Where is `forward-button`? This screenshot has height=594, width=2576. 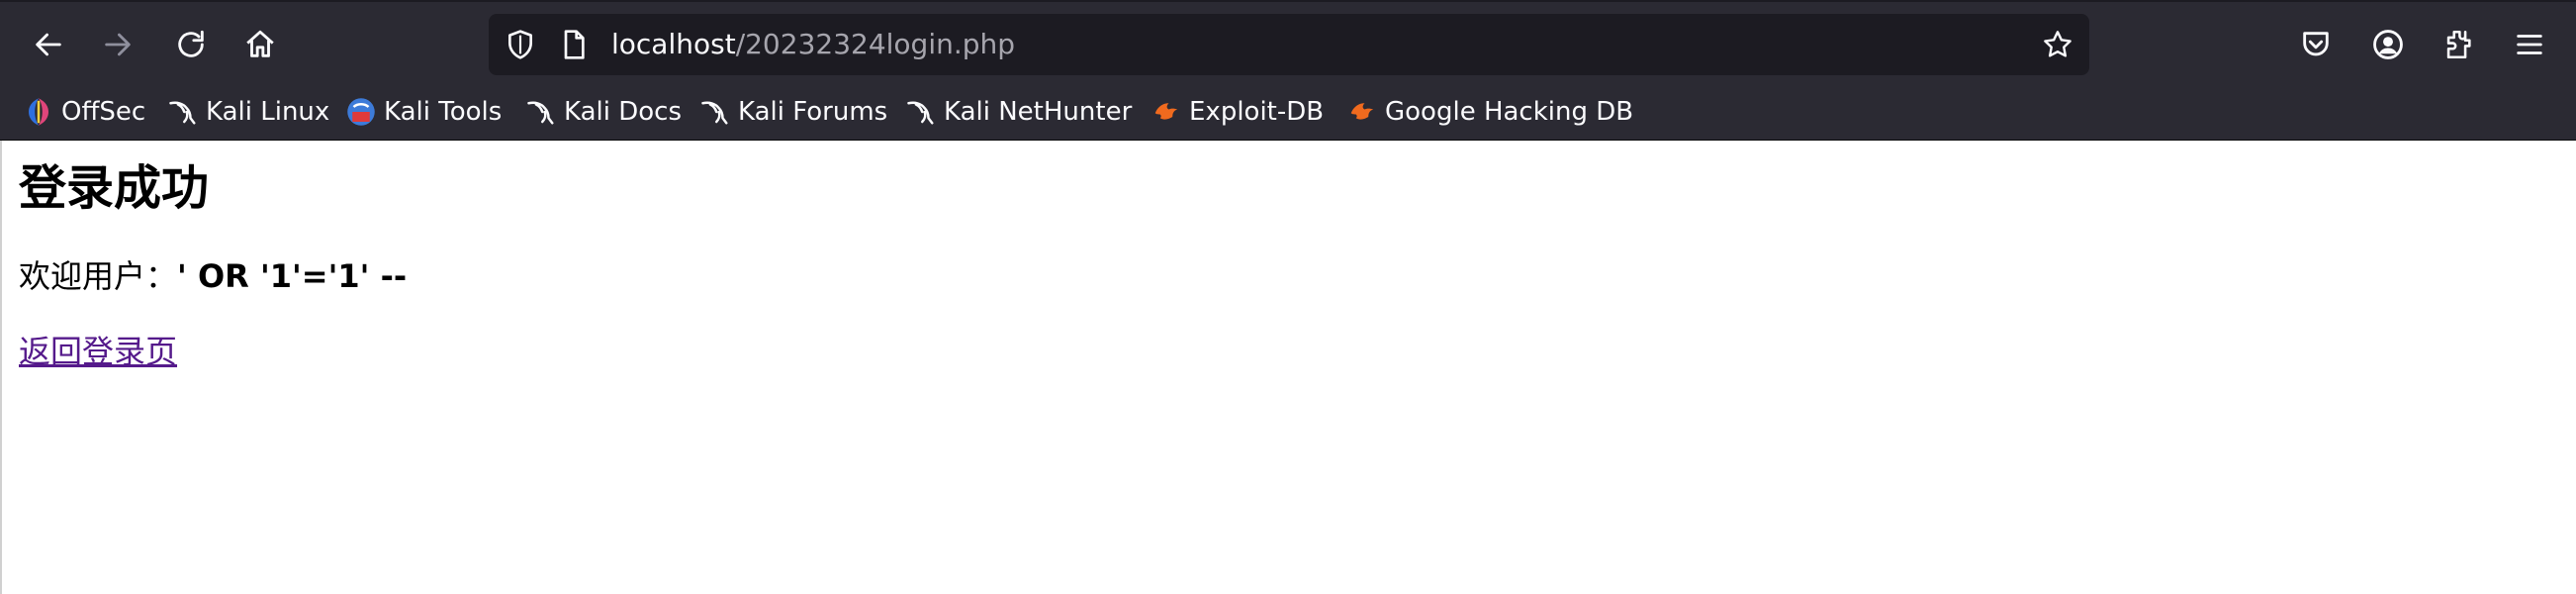 forward-button is located at coordinates (117, 45).